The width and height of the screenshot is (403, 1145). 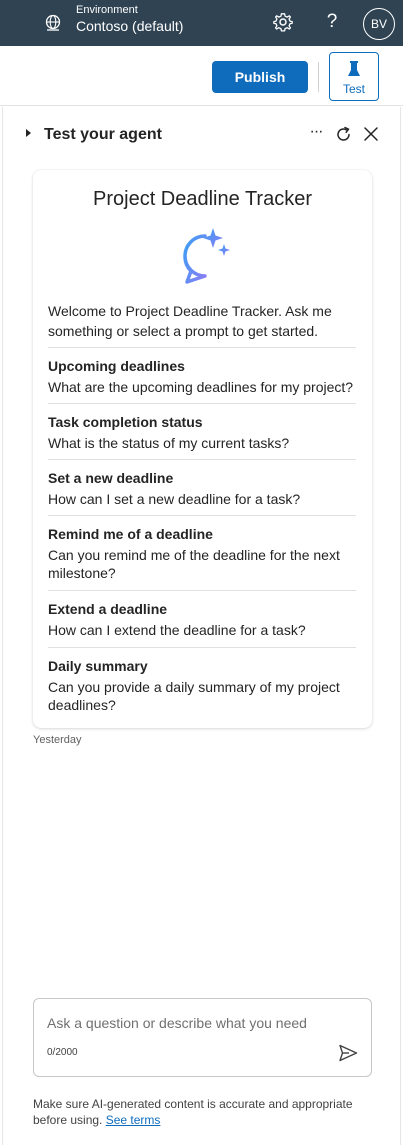 I want to click on beaker-icon, so click(x=354, y=68).